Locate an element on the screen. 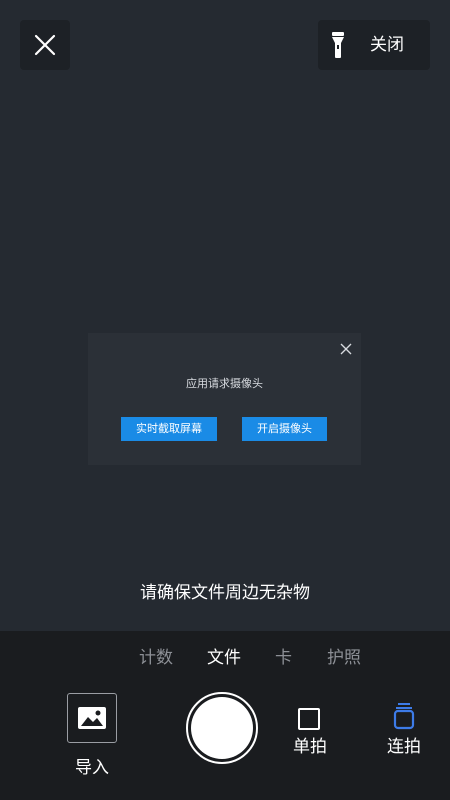  shutter-inner is located at coordinates (222, 728).